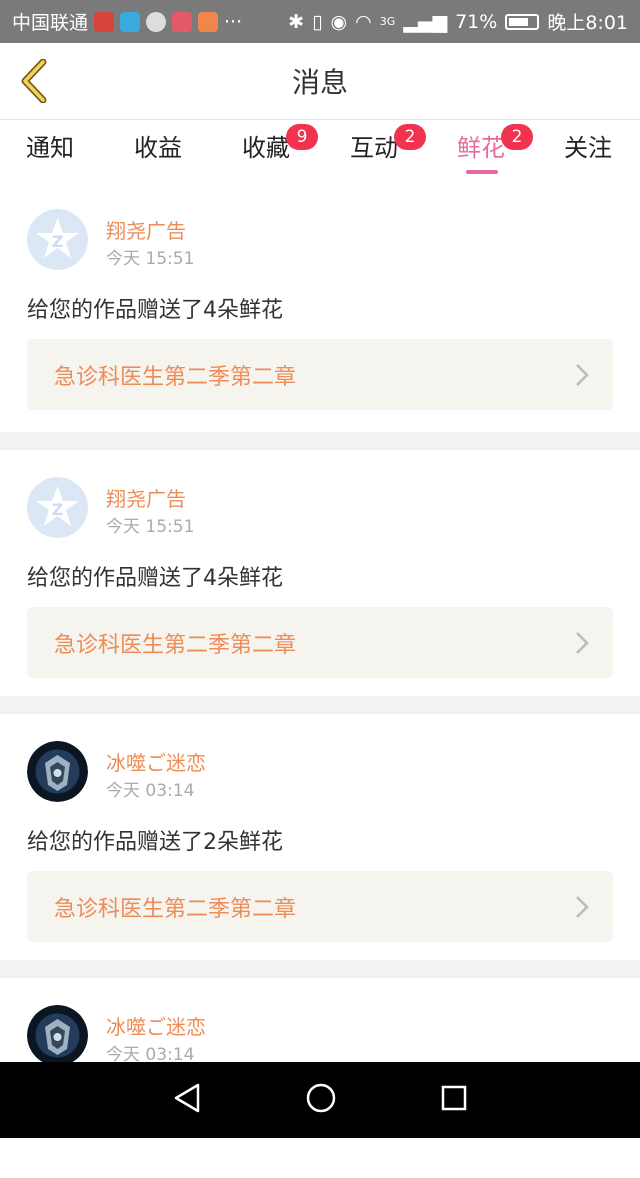 The width and height of the screenshot is (640, 1178). I want to click on triangle-back-icon, so click(186, 1098).